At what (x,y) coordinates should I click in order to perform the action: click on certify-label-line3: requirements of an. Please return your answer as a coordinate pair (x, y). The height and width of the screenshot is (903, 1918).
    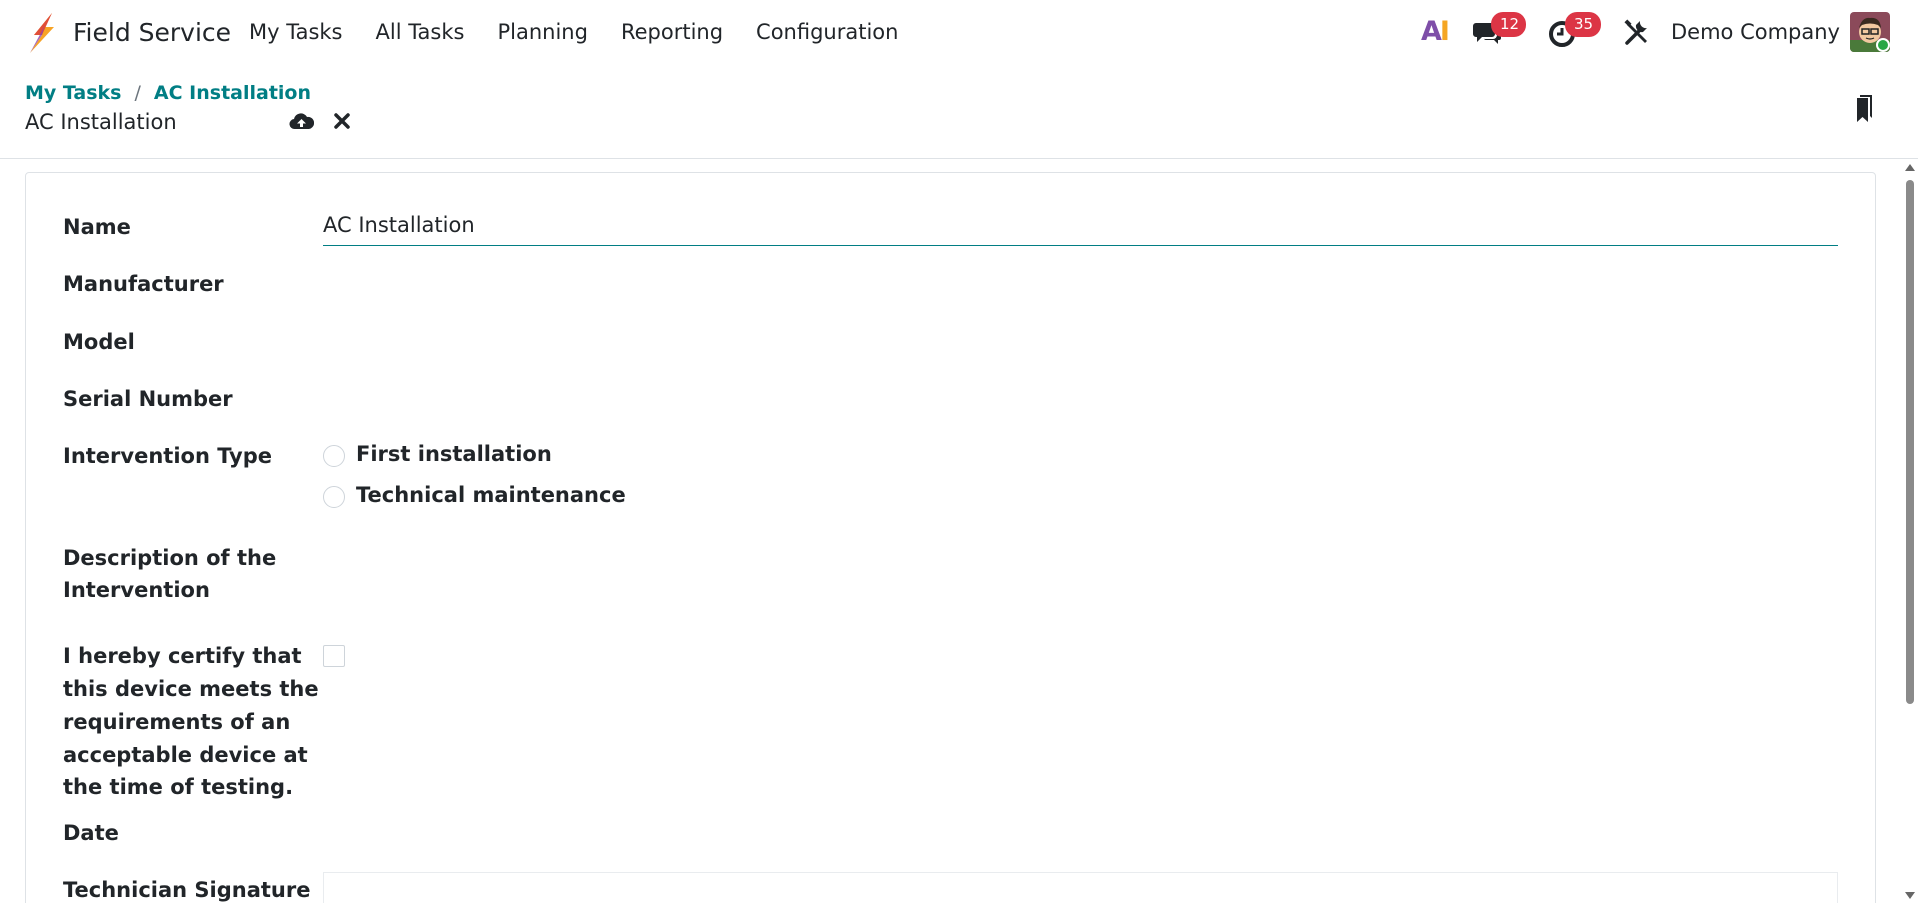
    Looking at the image, I should click on (177, 722).